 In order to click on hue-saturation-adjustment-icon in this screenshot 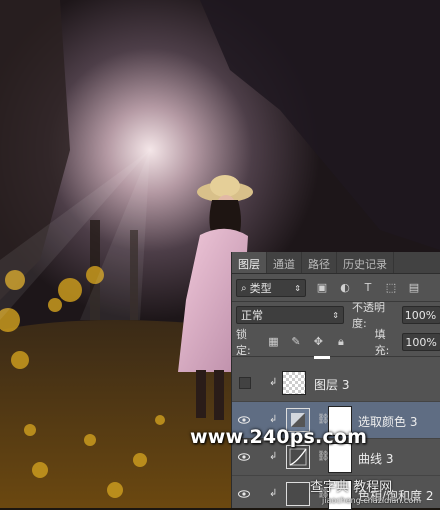, I will do `click(298, 494)`.